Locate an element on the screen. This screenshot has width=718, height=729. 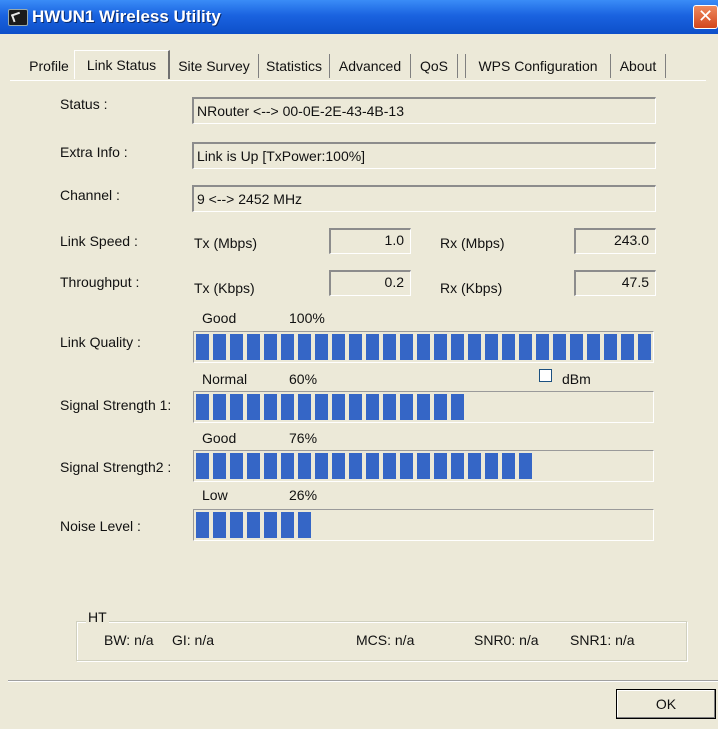
ok-button: OK is located at coordinates (666, 704).